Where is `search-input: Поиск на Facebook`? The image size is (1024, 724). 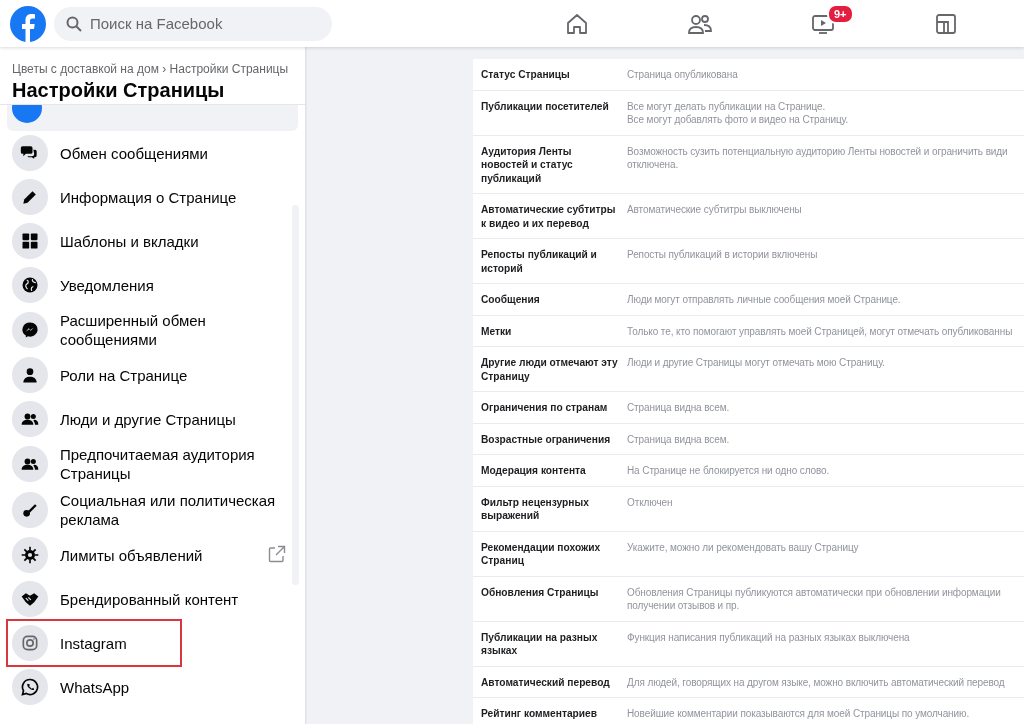
search-input: Поиск на Facebook is located at coordinates (190, 23).